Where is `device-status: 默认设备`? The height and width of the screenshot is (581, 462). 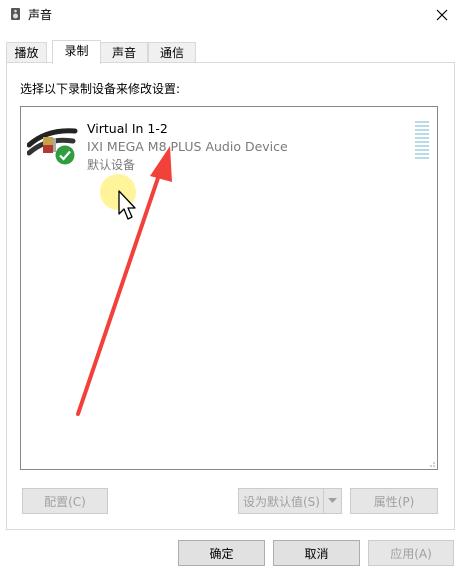
device-status: 默认设备 is located at coordinates (111, 165).